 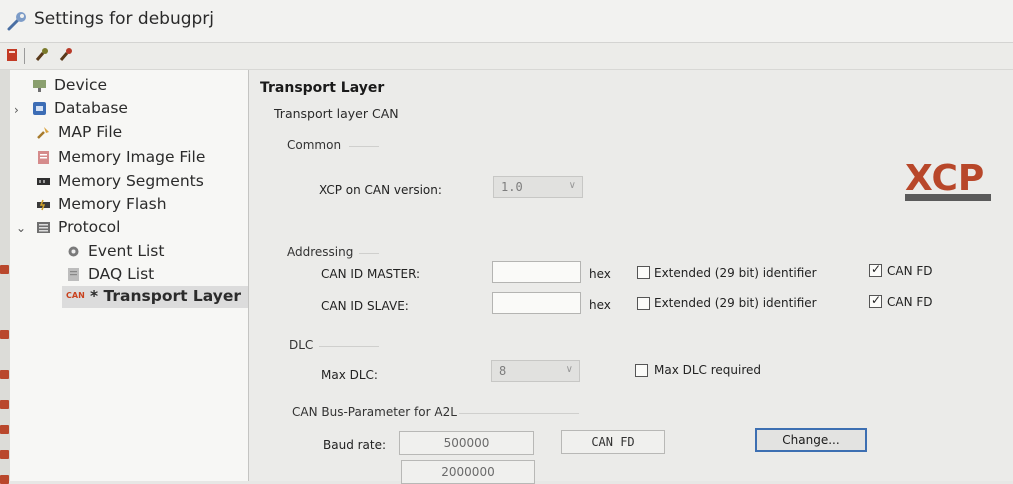 What do you see at coordinates (322, 88) in the screenshot?
I see `page-title: Transport Layer` at bounding box center [322, 88].